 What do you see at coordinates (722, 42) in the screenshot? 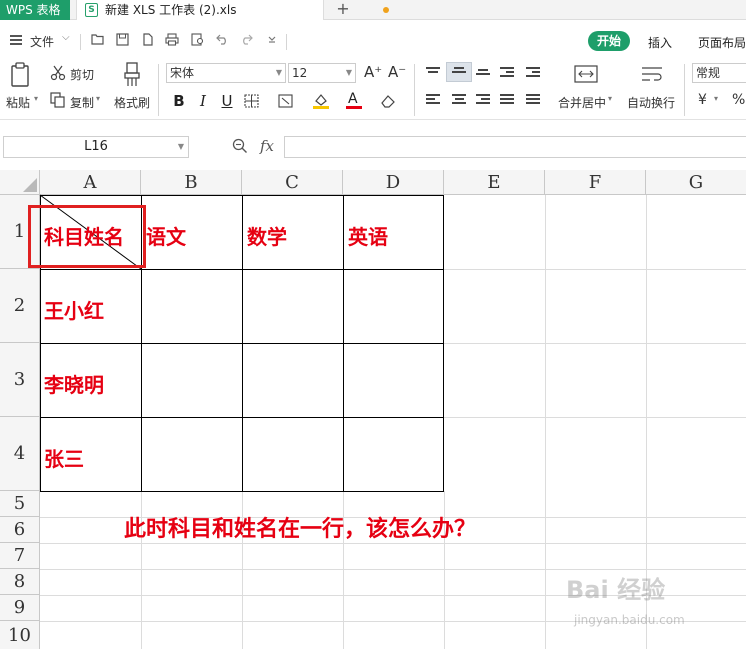
I see `tab-page-layout: 页面布局` at bounding box center [722, 42].